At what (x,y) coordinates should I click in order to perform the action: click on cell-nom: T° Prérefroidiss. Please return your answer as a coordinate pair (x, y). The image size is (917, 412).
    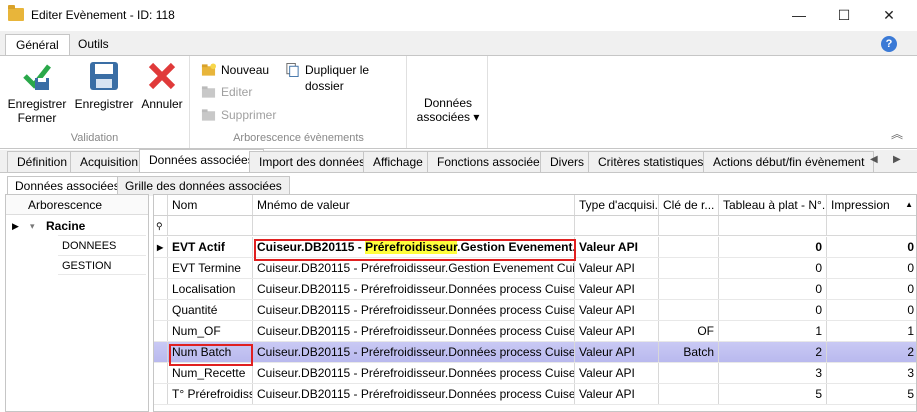
    Looking at the image, I should click on (210, 394).